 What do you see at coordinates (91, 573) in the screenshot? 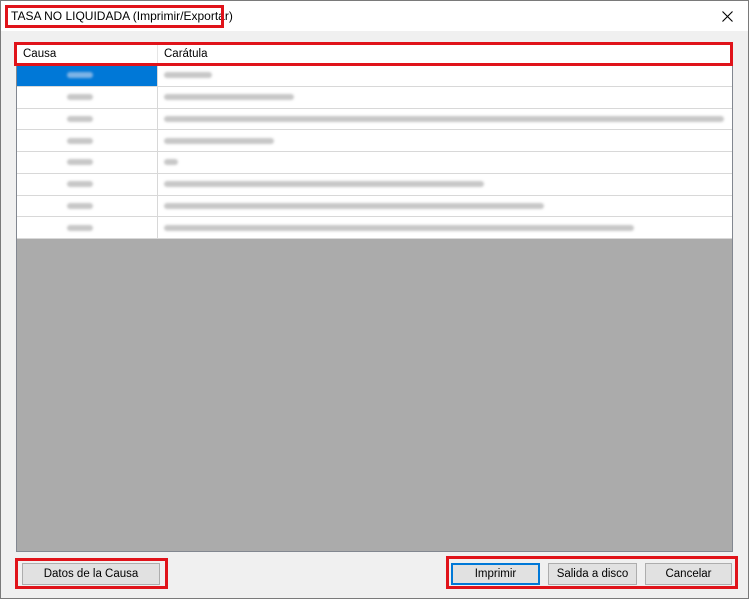
I see `highlight-datos-button` at bounding box center [91, 573].